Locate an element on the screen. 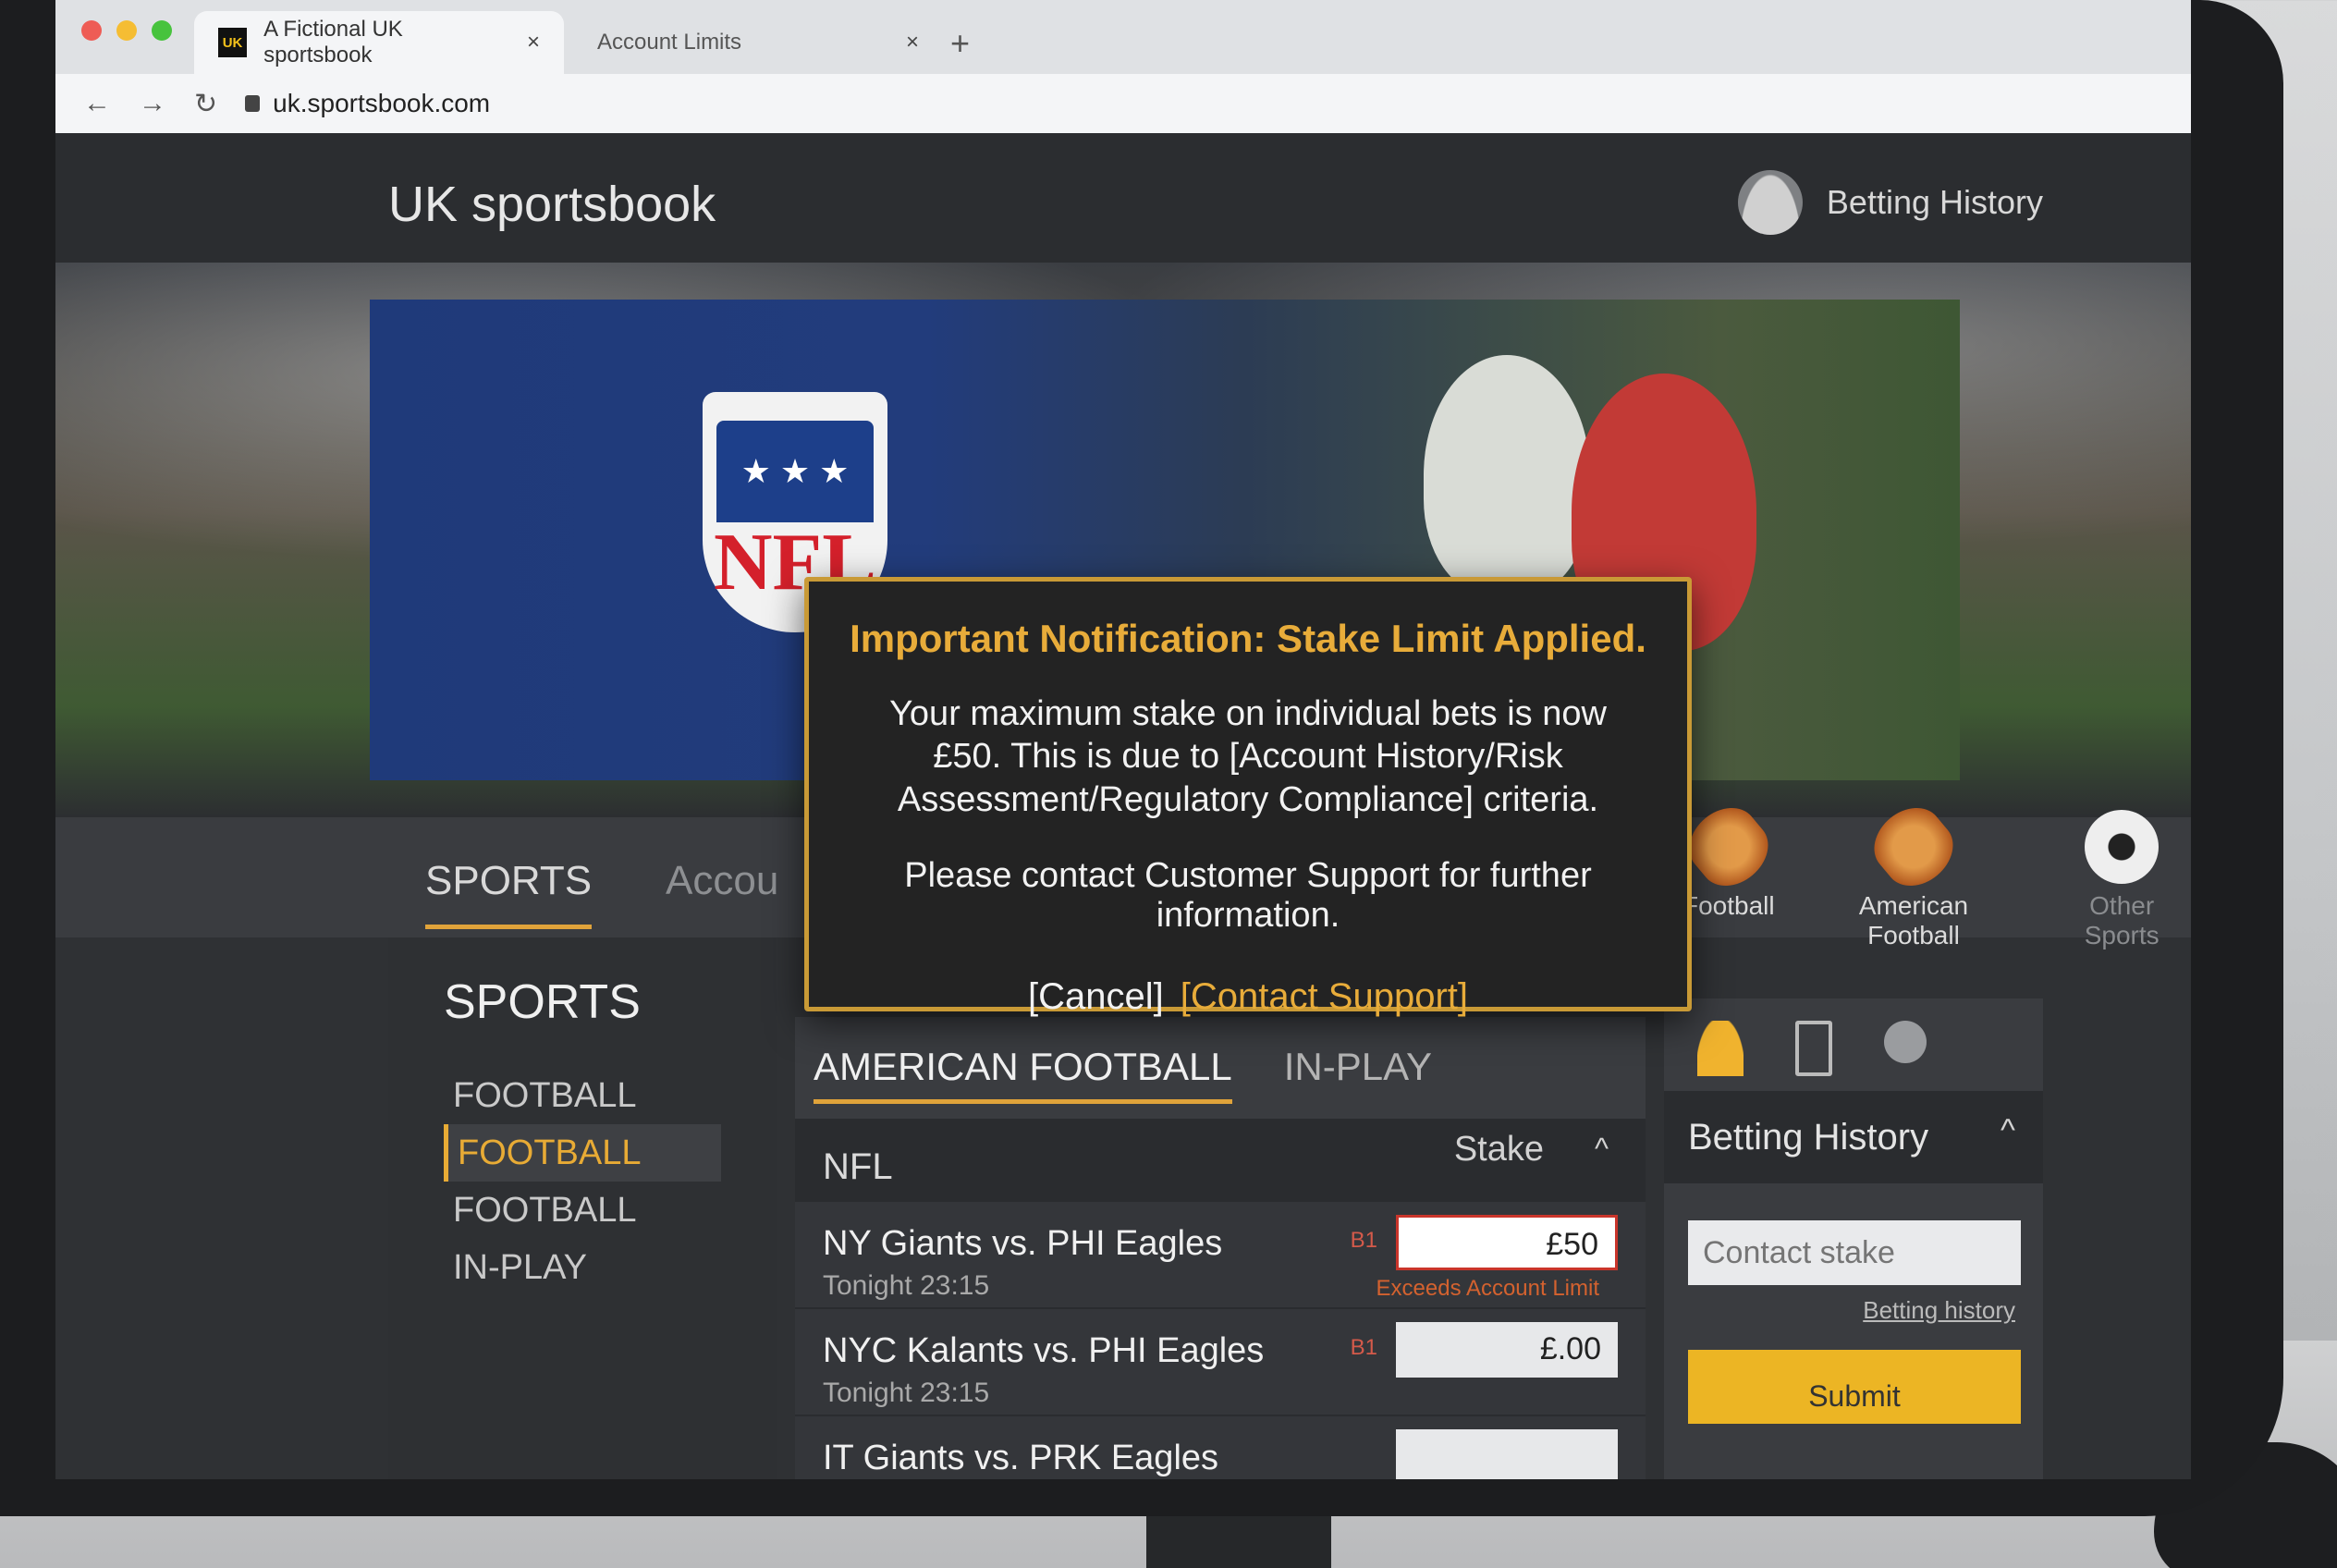 This screenshot has width=2337, height=1568. league-header: NFL Stake ^ is located at coordinates (1220, 1160).